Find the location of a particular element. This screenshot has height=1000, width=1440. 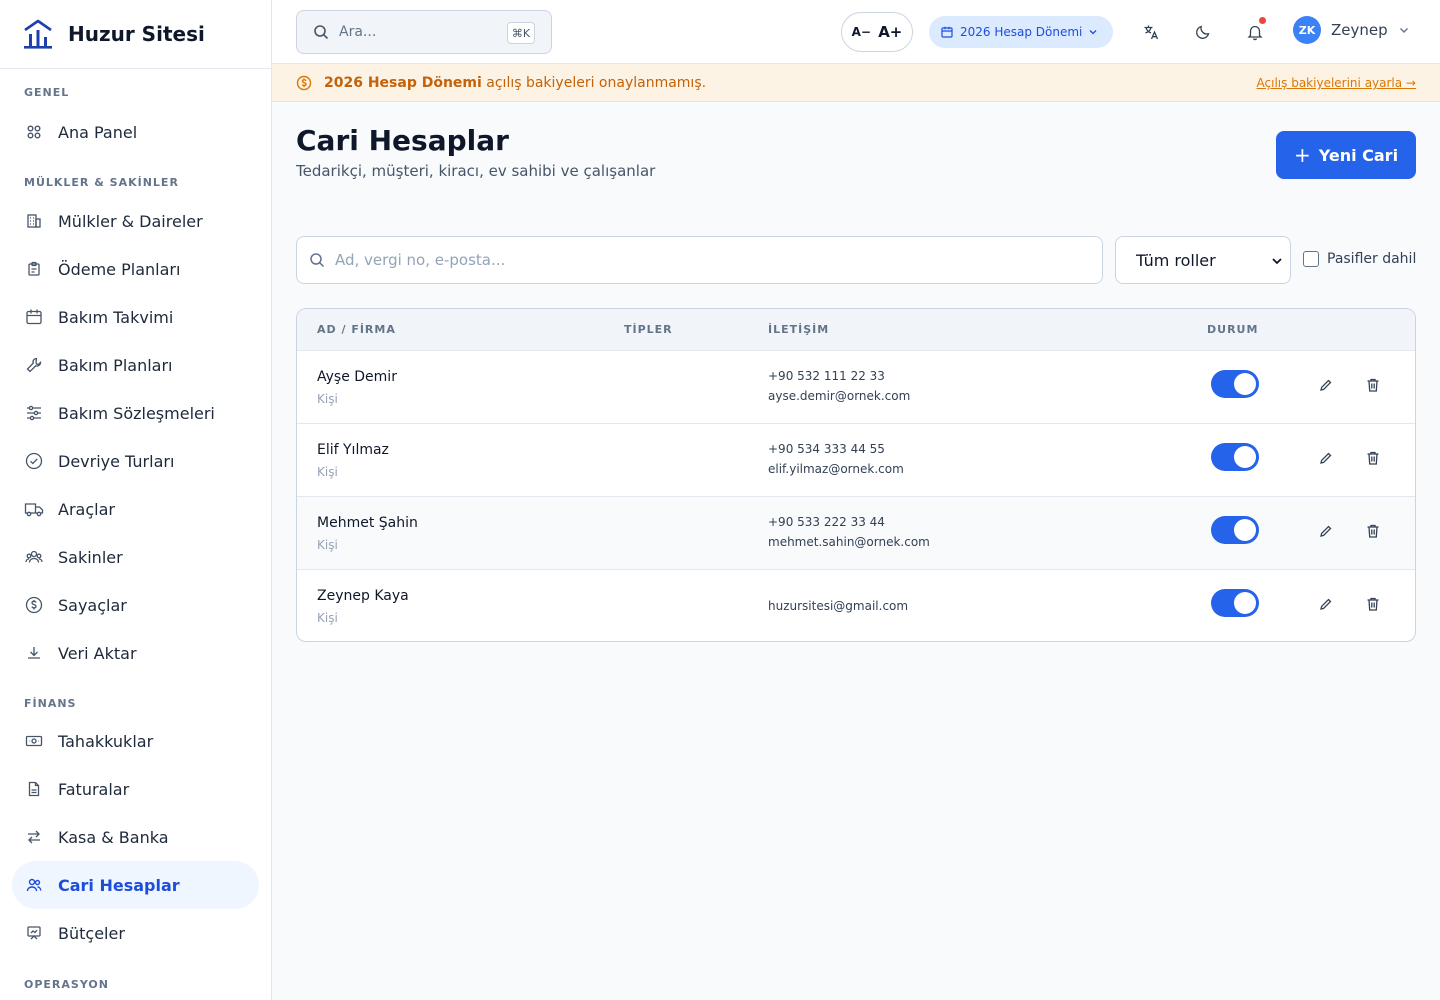

avatar: ZK is located at coordinates (1307, 30).